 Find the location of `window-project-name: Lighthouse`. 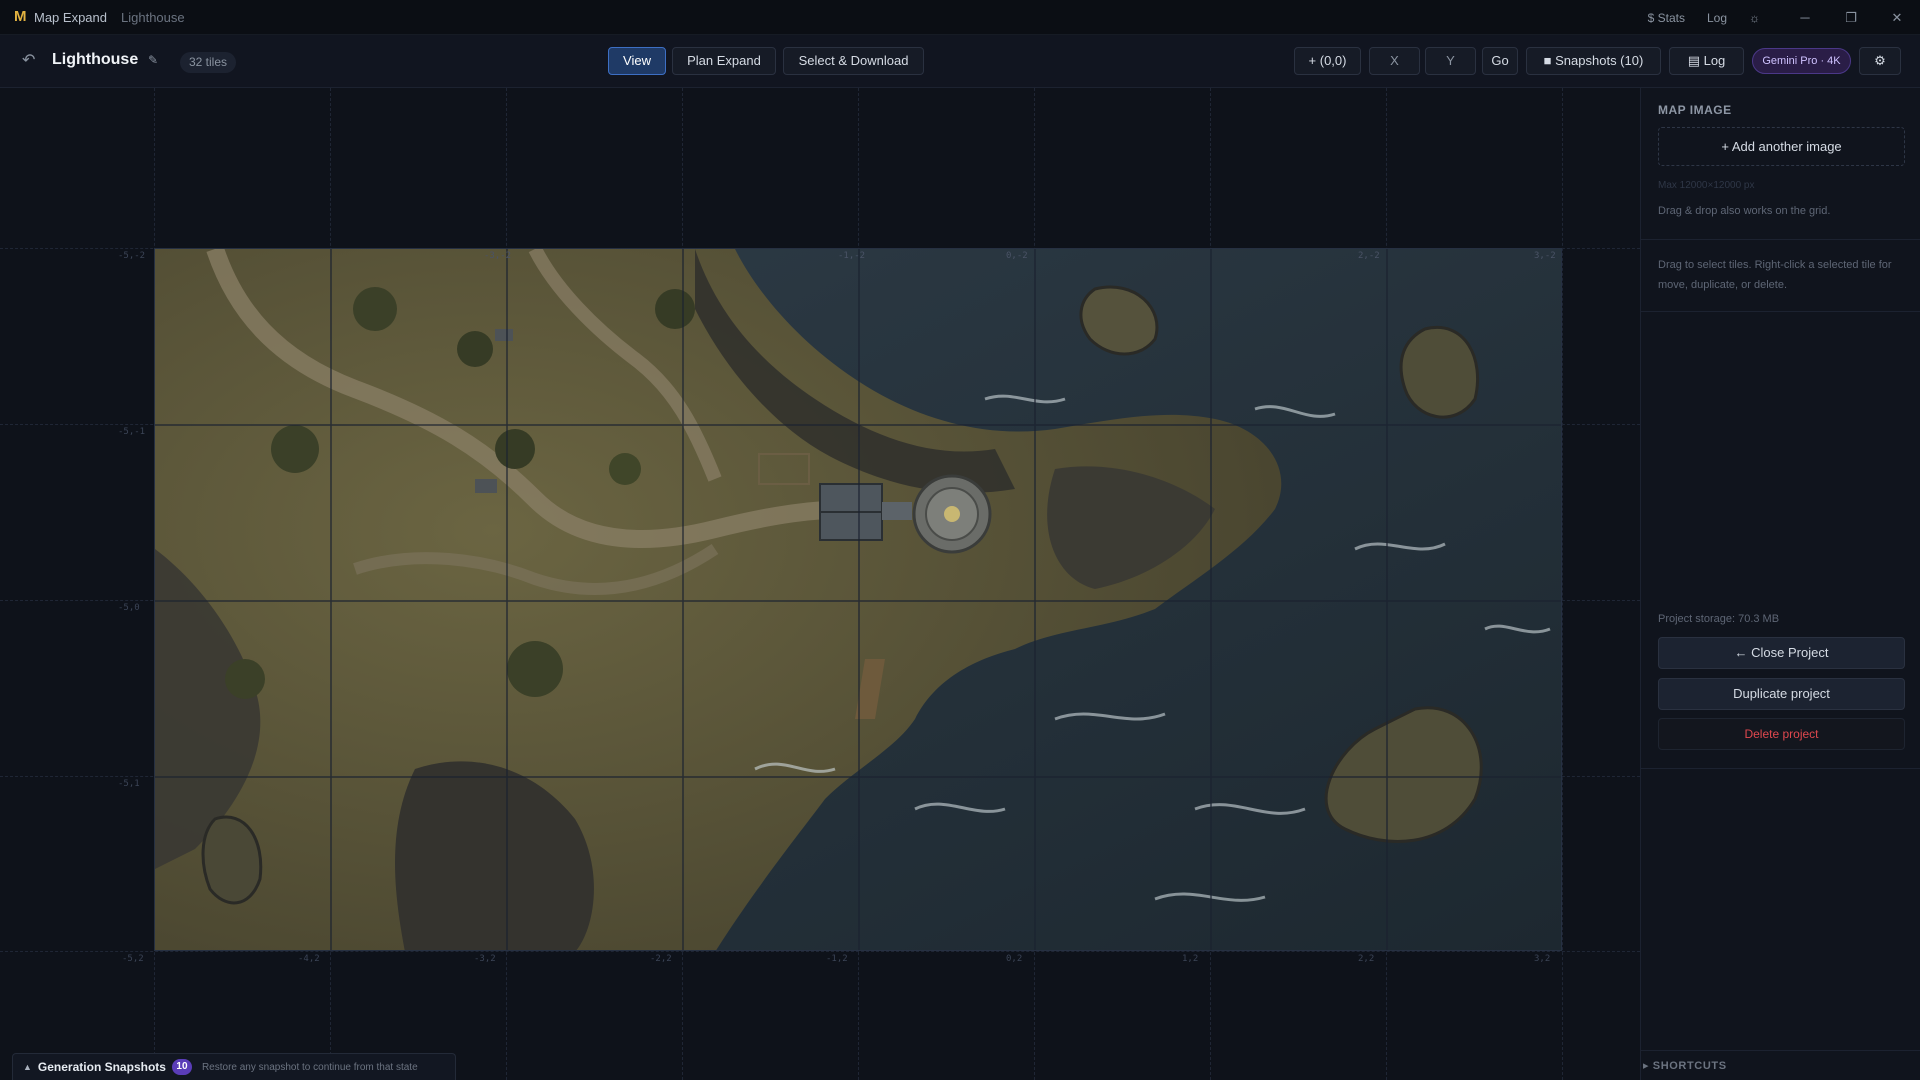

window-project-name: Lighthouse is located at coordinates (153, 17).